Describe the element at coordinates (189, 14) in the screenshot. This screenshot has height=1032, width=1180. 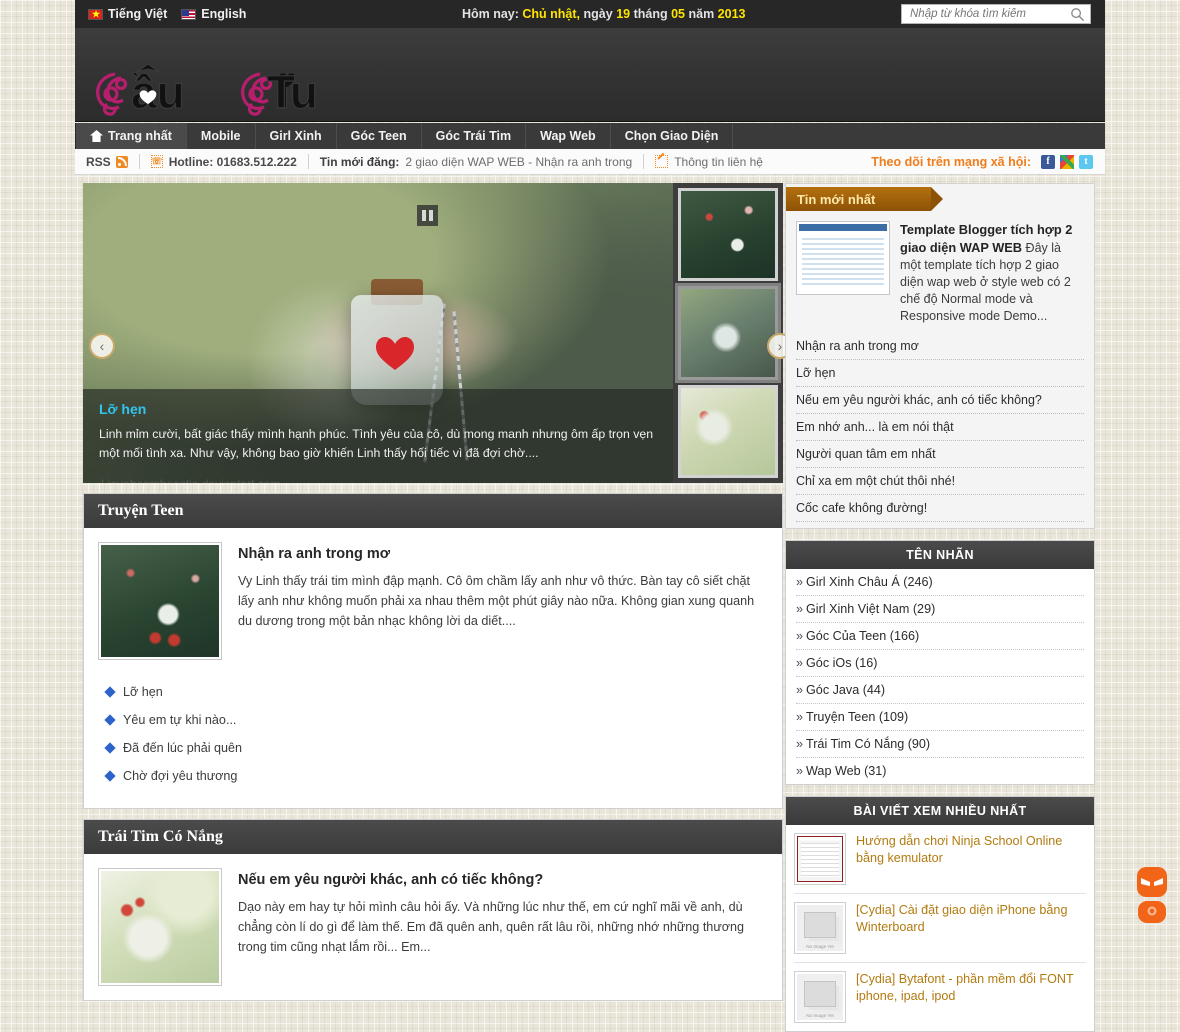
I see `us-flag-icon` at that location.